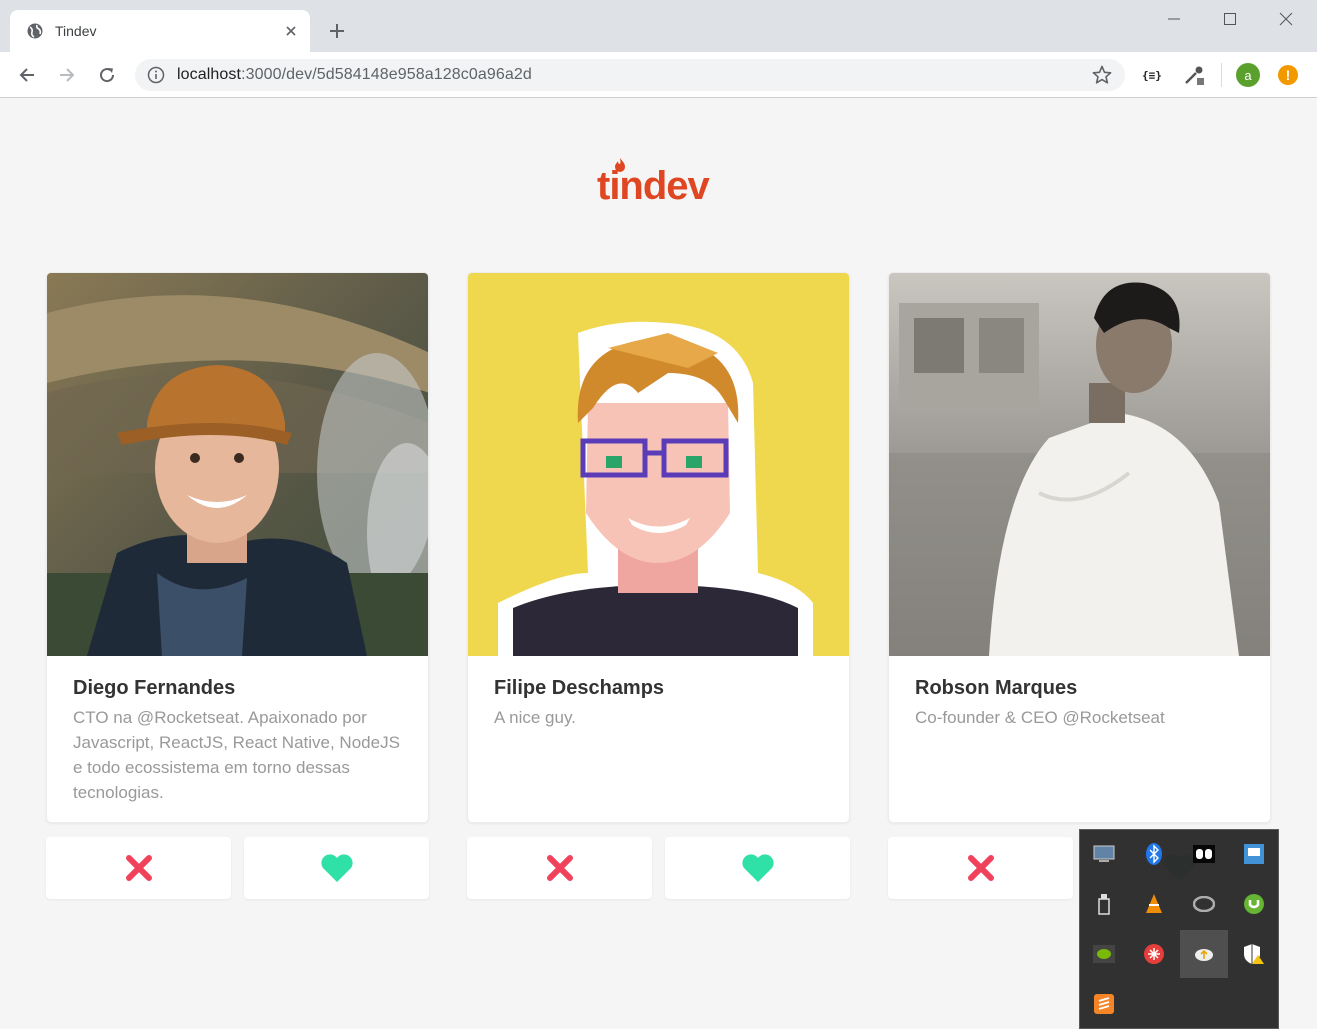  I want to click on maximize-icon, so click(1230, 19).